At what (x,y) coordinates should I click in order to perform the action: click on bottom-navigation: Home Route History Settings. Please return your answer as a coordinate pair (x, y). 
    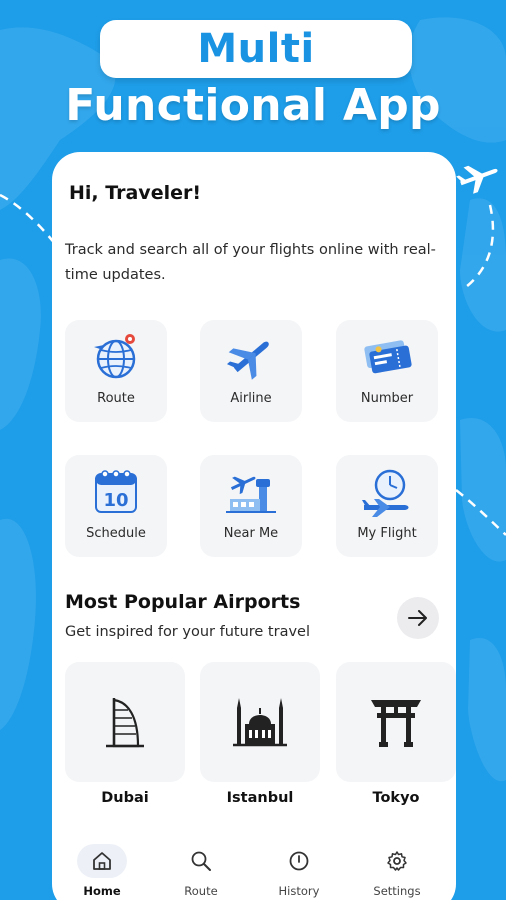
    Looking at the image, I should click on (254, 870).